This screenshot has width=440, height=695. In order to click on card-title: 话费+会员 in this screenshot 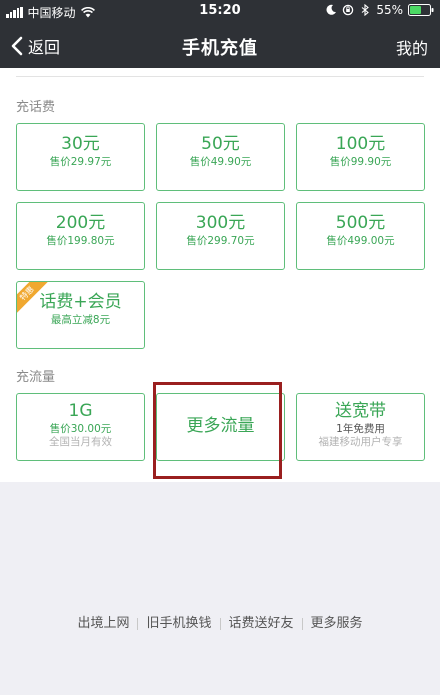, I will do `click(80, 302)`.